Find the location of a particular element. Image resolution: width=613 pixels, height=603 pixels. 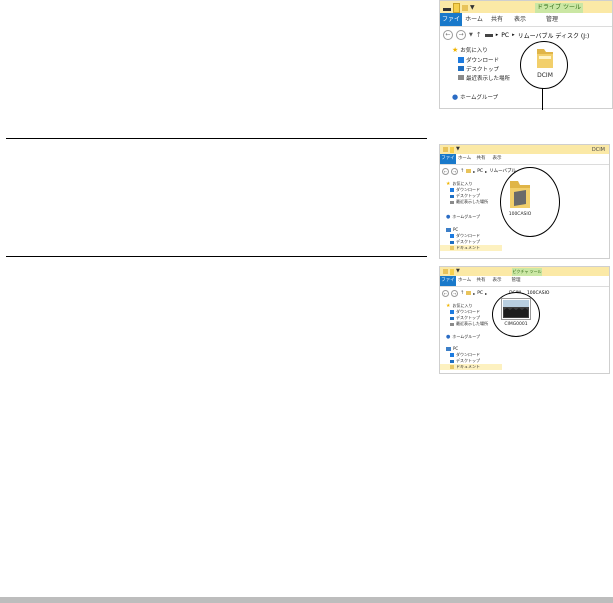

title-bar: ▼ ピクチャ ツール is located at coordinates (524, 271).